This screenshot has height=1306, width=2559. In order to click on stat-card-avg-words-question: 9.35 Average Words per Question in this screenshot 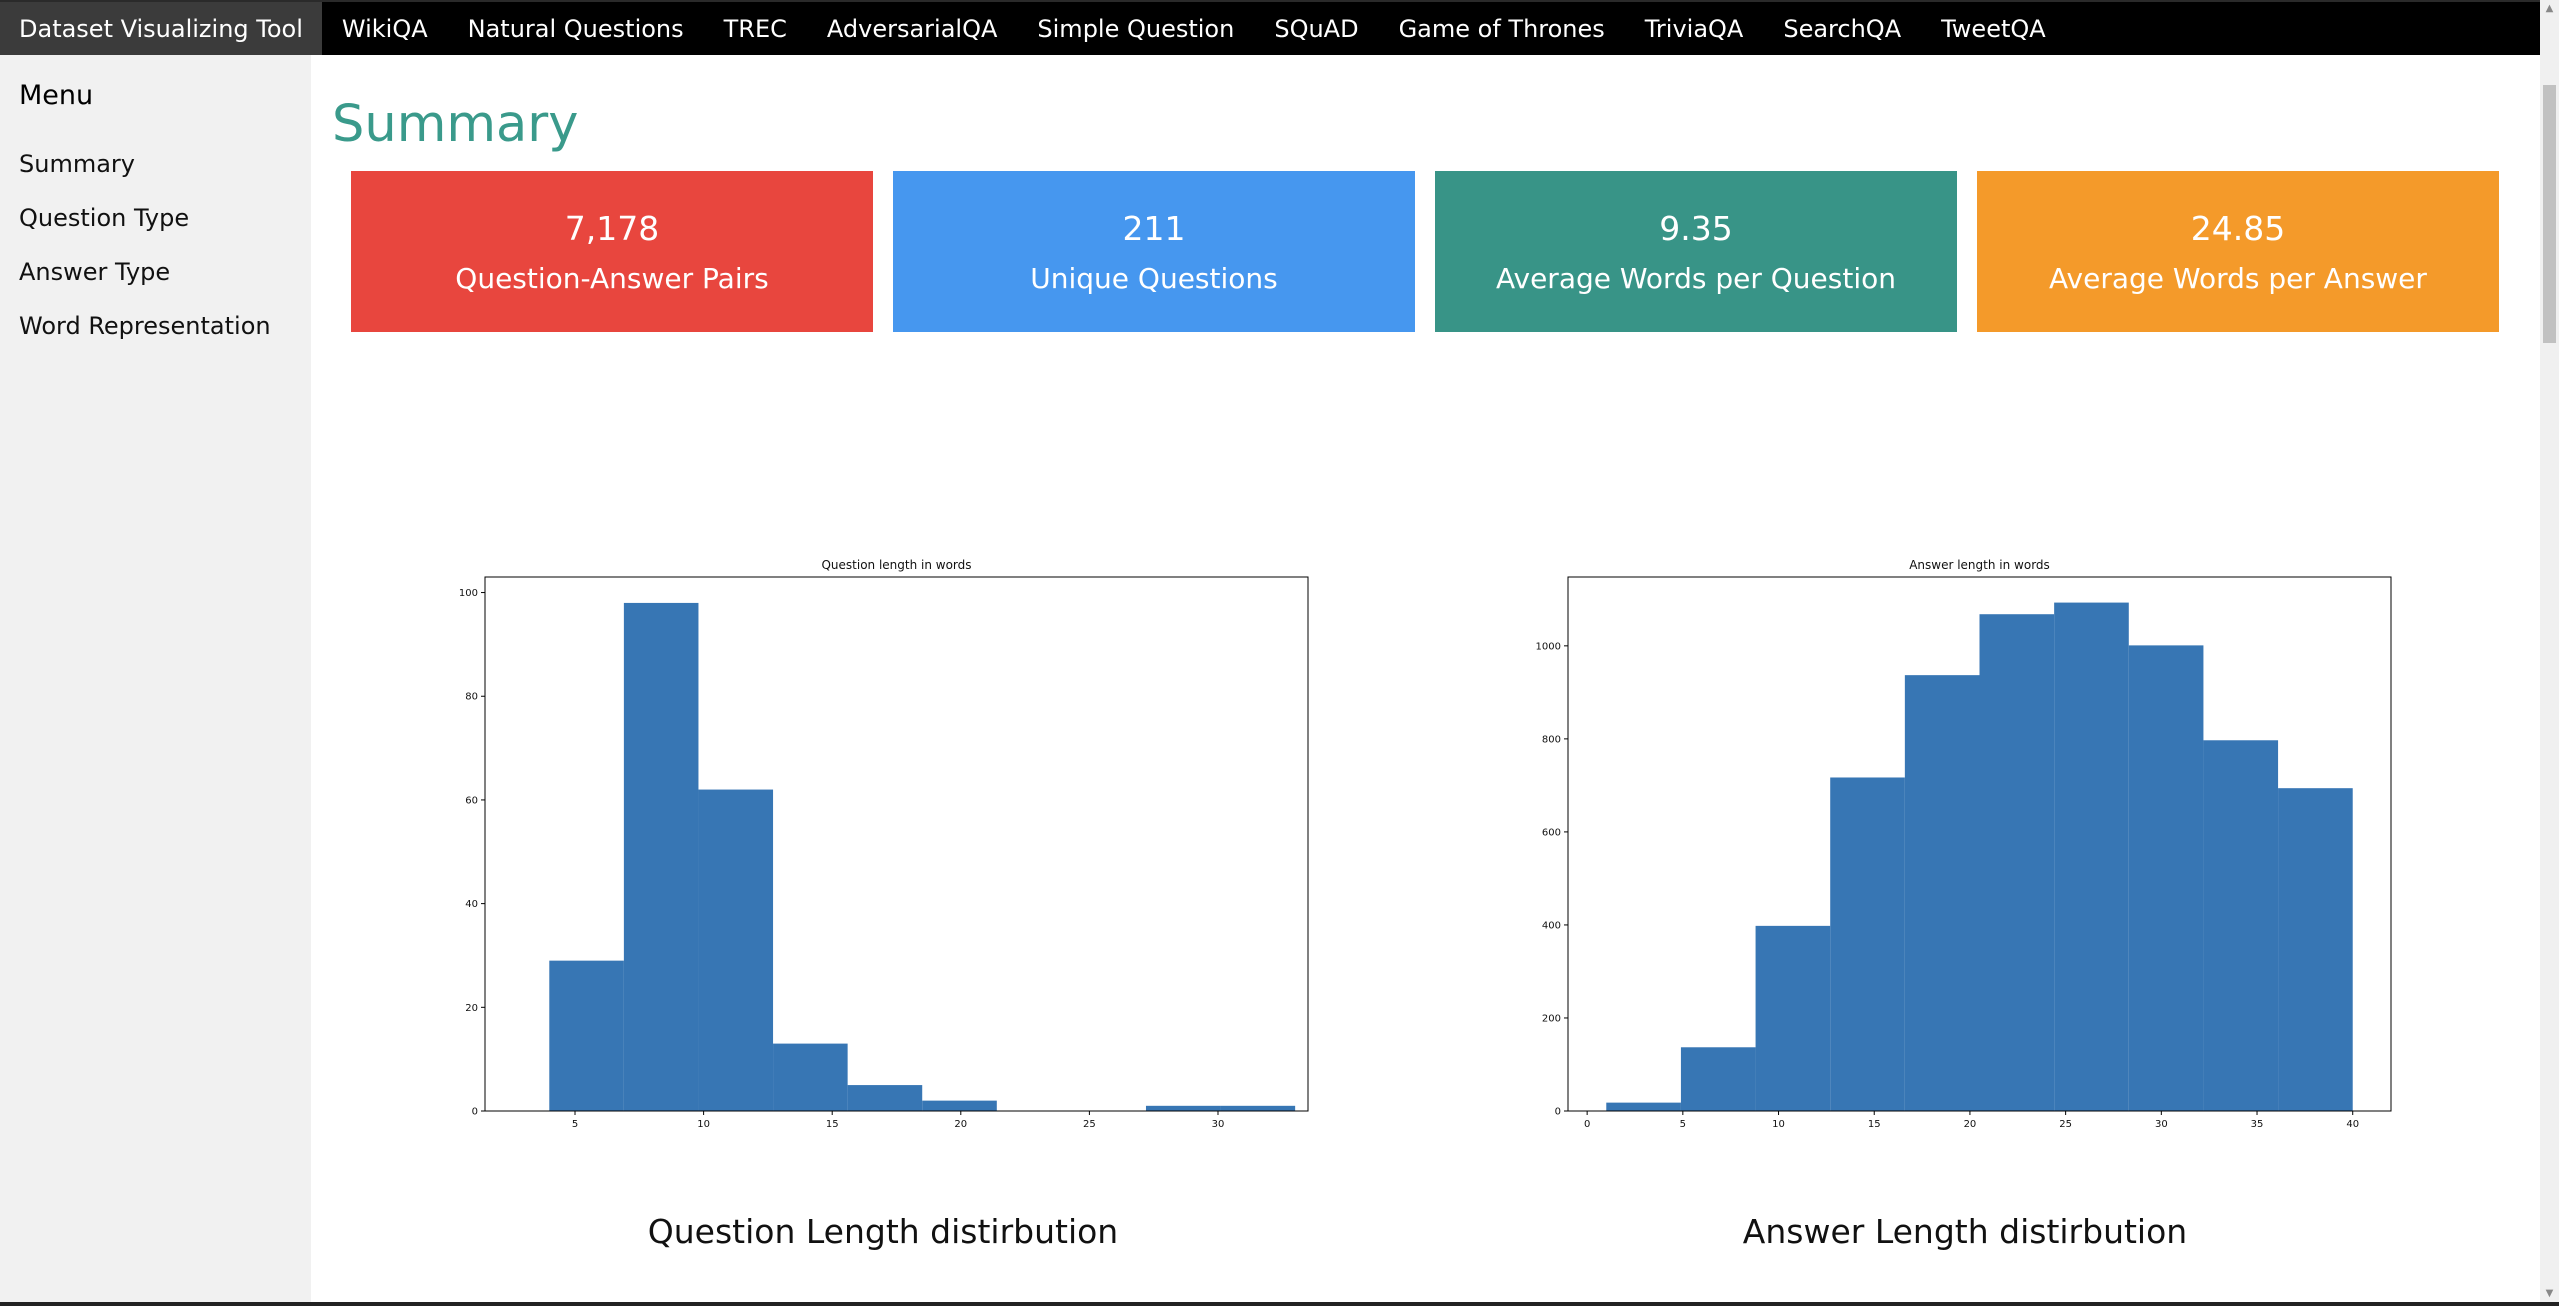, I will do `click(1696, 251)`.